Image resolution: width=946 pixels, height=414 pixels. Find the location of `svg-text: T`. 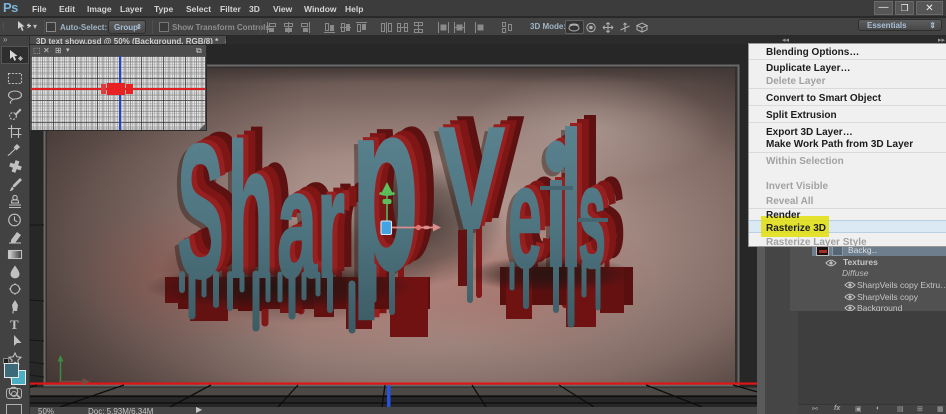

svg-text: T is located at coordinates (14, 324).